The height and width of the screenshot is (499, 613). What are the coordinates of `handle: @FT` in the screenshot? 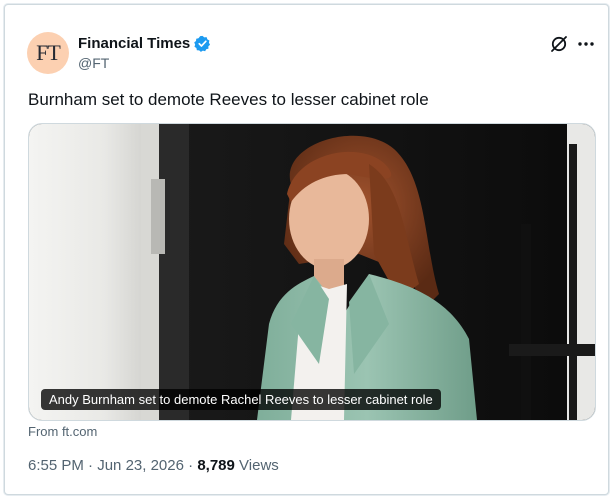 It's located at (93, 63).